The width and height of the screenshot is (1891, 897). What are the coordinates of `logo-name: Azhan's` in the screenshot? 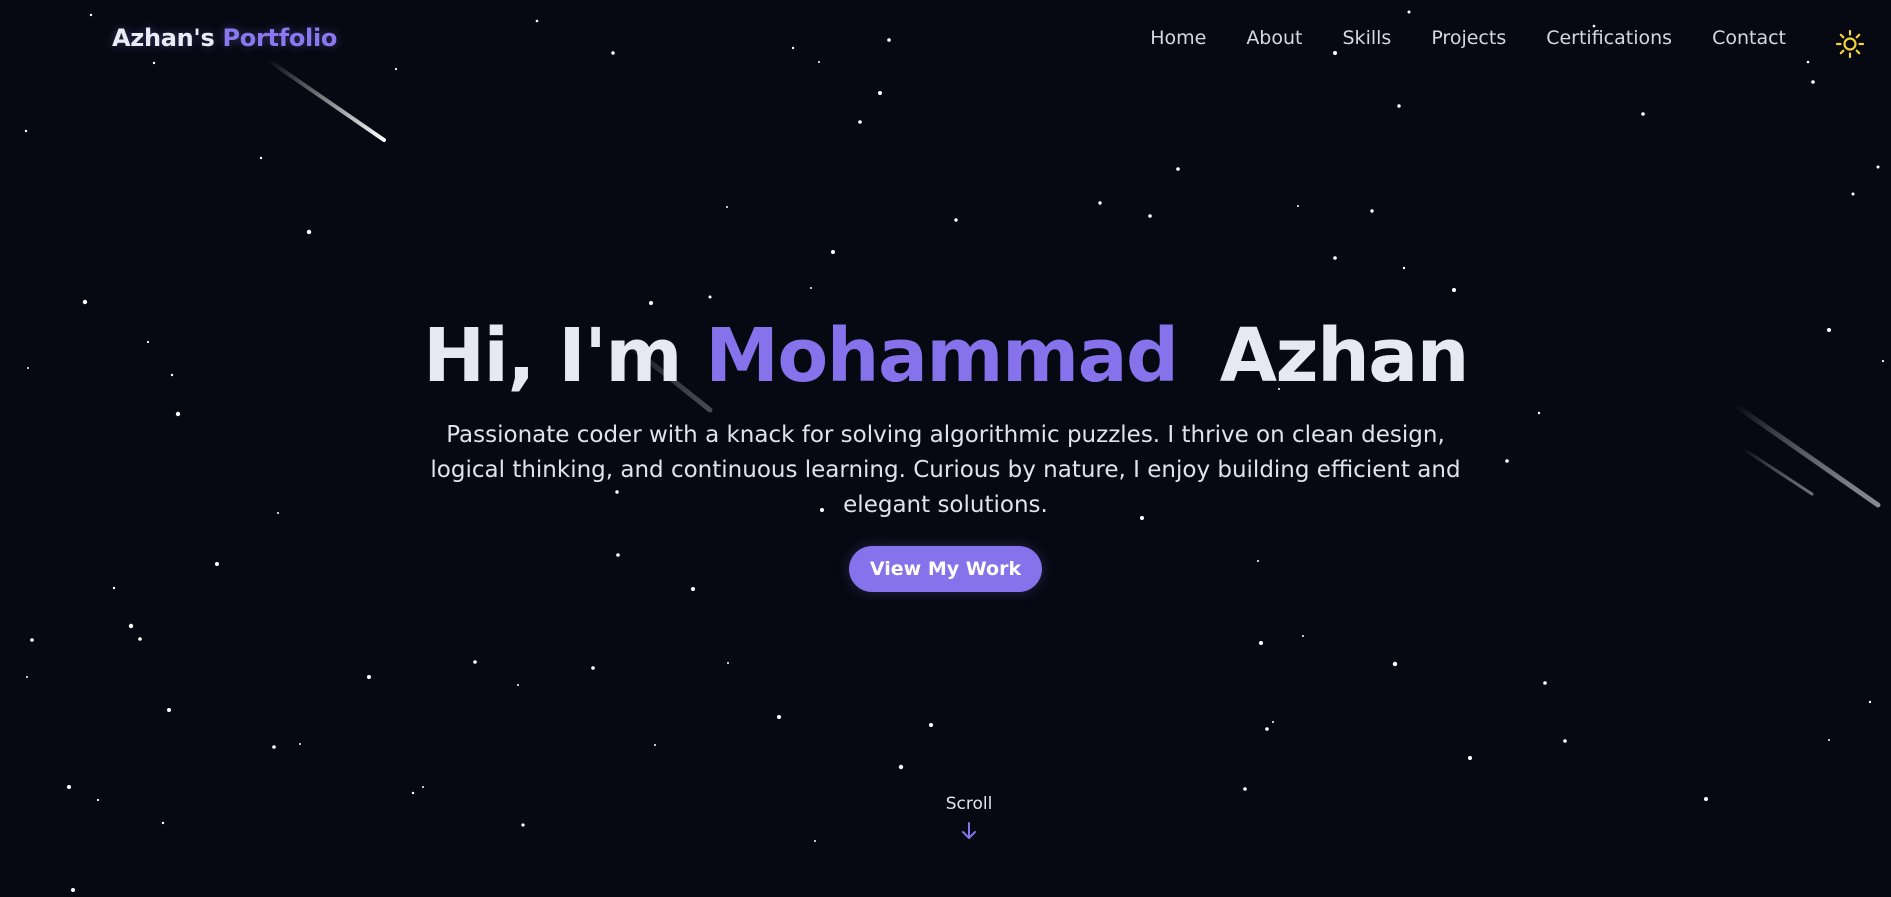 It's located at (163, 38).